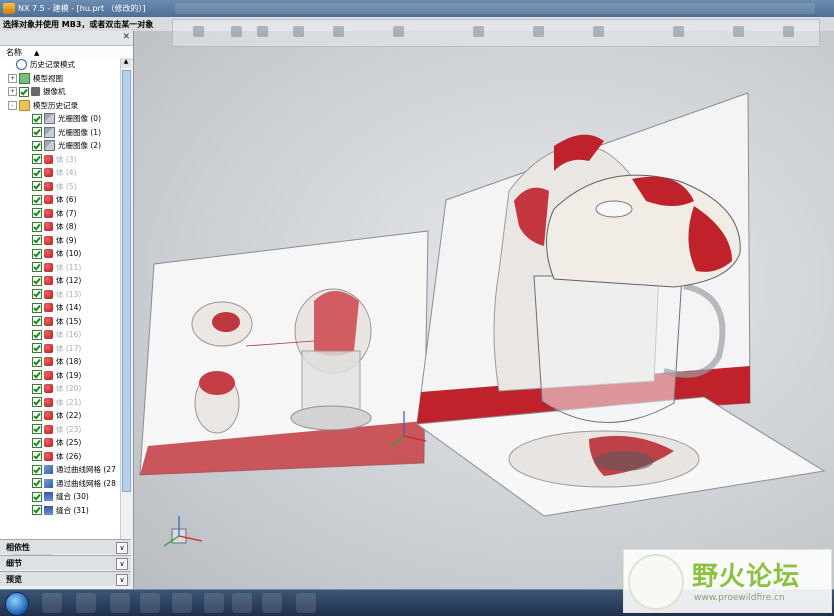 Image resolution: width=834 pixels, height=616 pixels. Describe the element at coordinates (60, 430) in the screenshot. I see `tree-node: 体 (23)` at that location.